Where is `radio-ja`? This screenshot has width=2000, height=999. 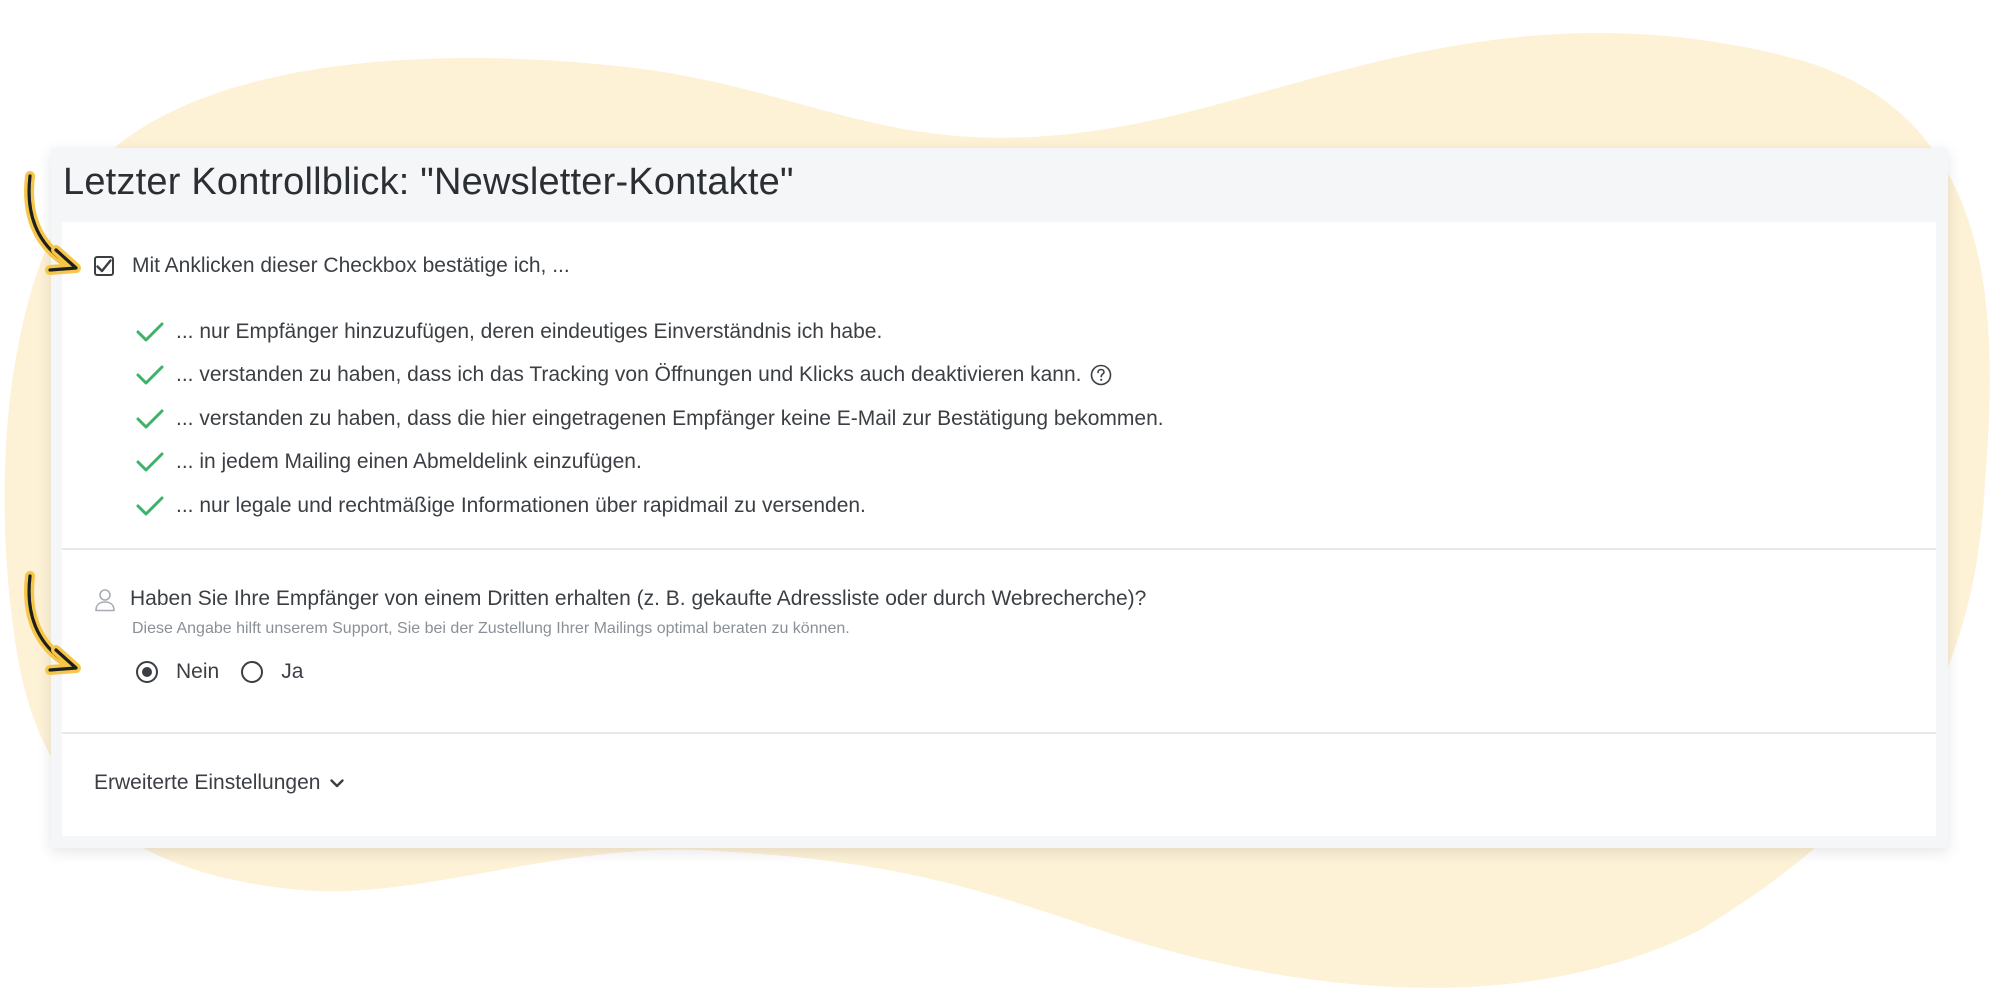 radio-ja is located at coordinates (252, 672).